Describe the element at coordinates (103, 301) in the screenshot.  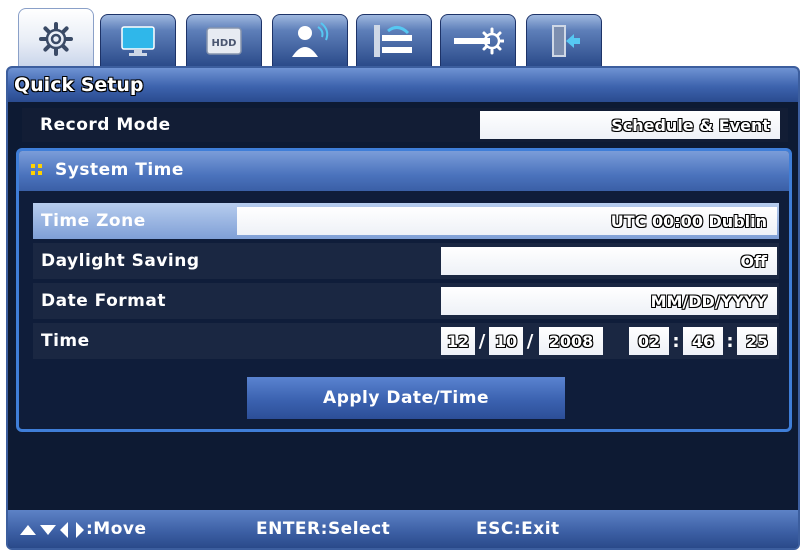
I see `date-format-label: Date Format` at that location.